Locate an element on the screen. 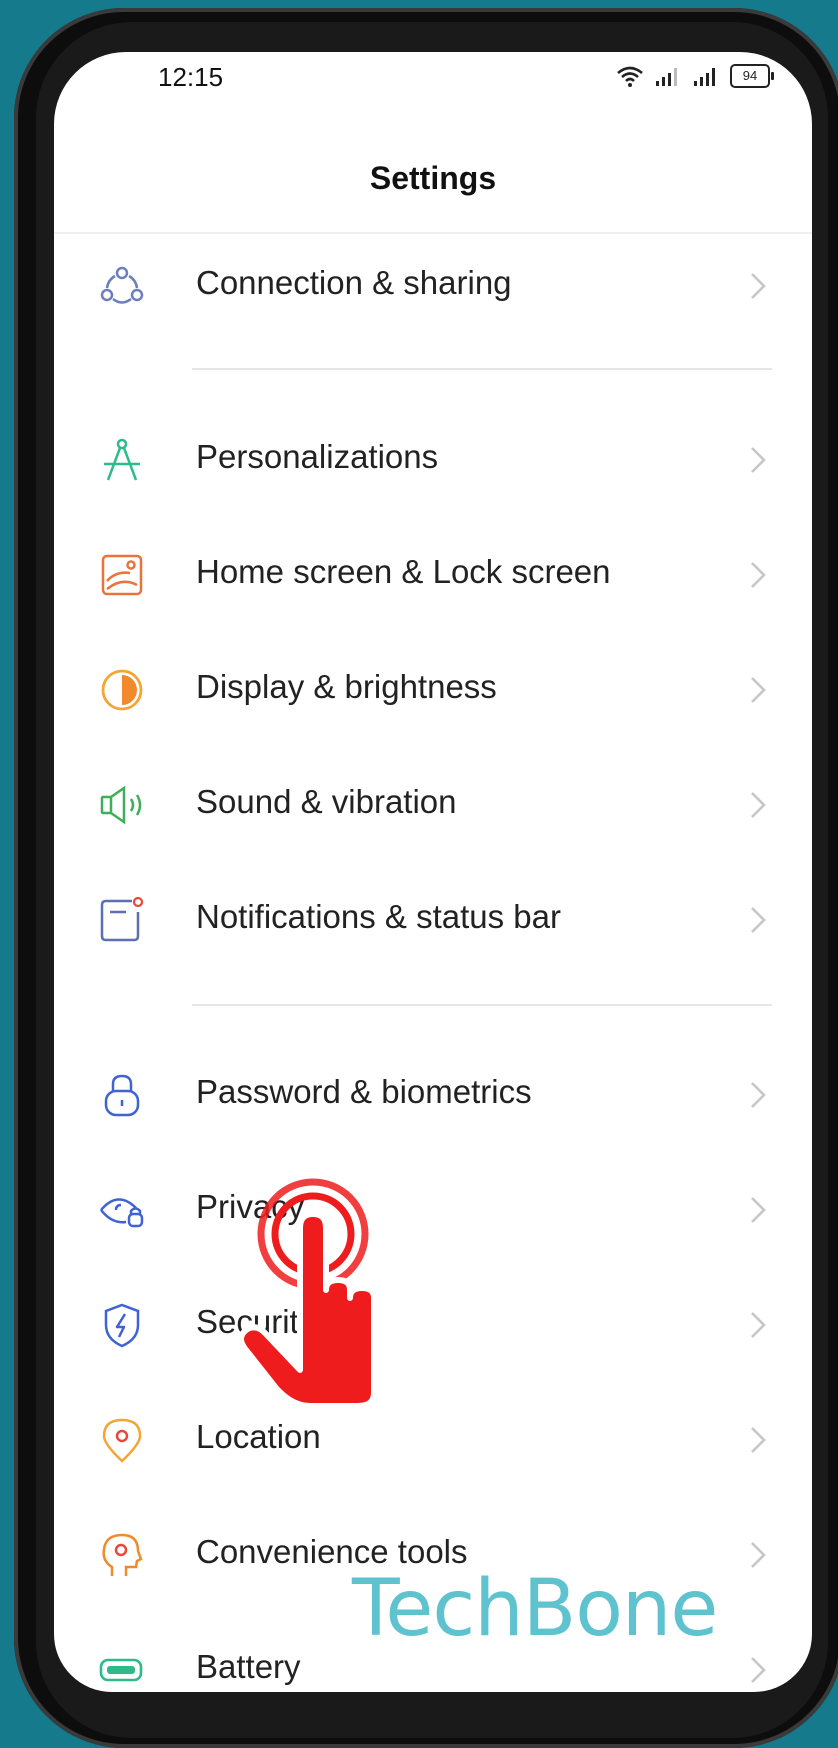  speaker-icon is located at coordinates (121, 805).